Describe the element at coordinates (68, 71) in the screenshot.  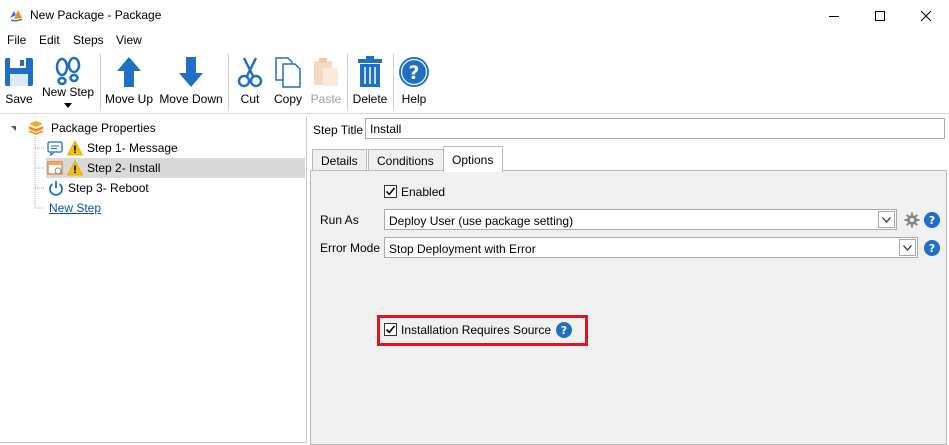
I see `footsteps-icon` at that location.